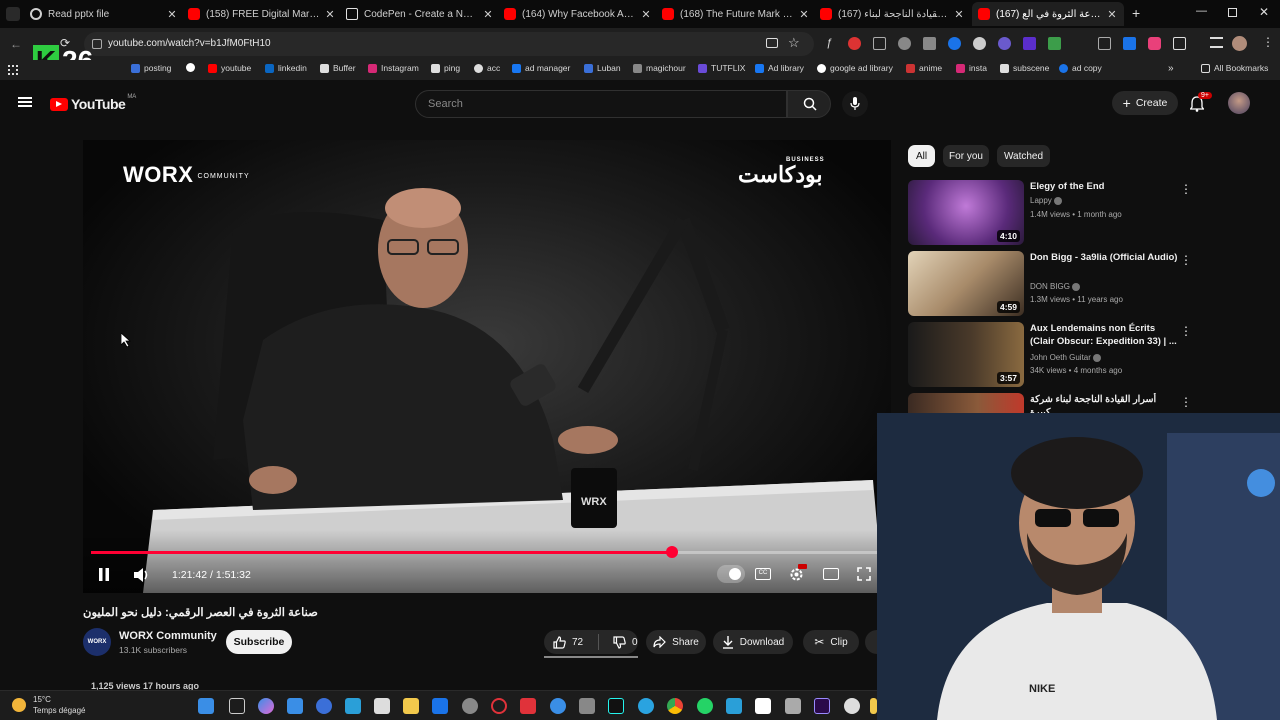 The width and height of the screenshot is (1280, 720). I want to click on bookmark-ad-copy: ad copy, so click(1080, 68).